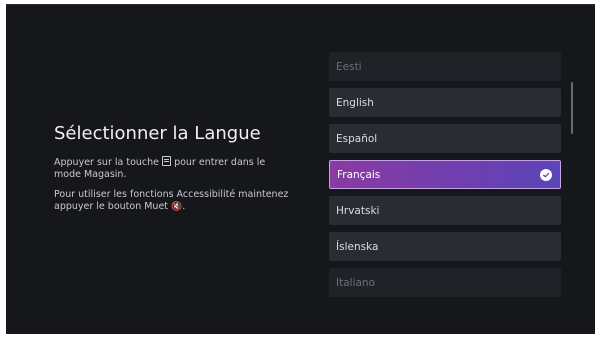 This screenshot has width=601, height=340. I want to click on language-item-hrvatski: Hrvatski, so click(445, 210).